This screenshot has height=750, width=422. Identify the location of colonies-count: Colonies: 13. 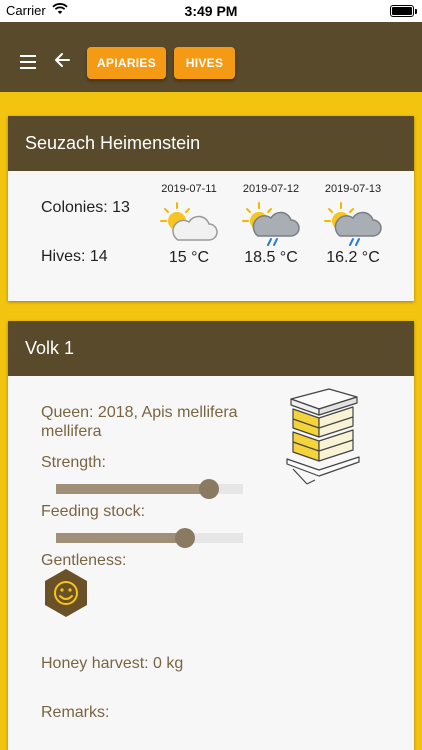
(85, 207).